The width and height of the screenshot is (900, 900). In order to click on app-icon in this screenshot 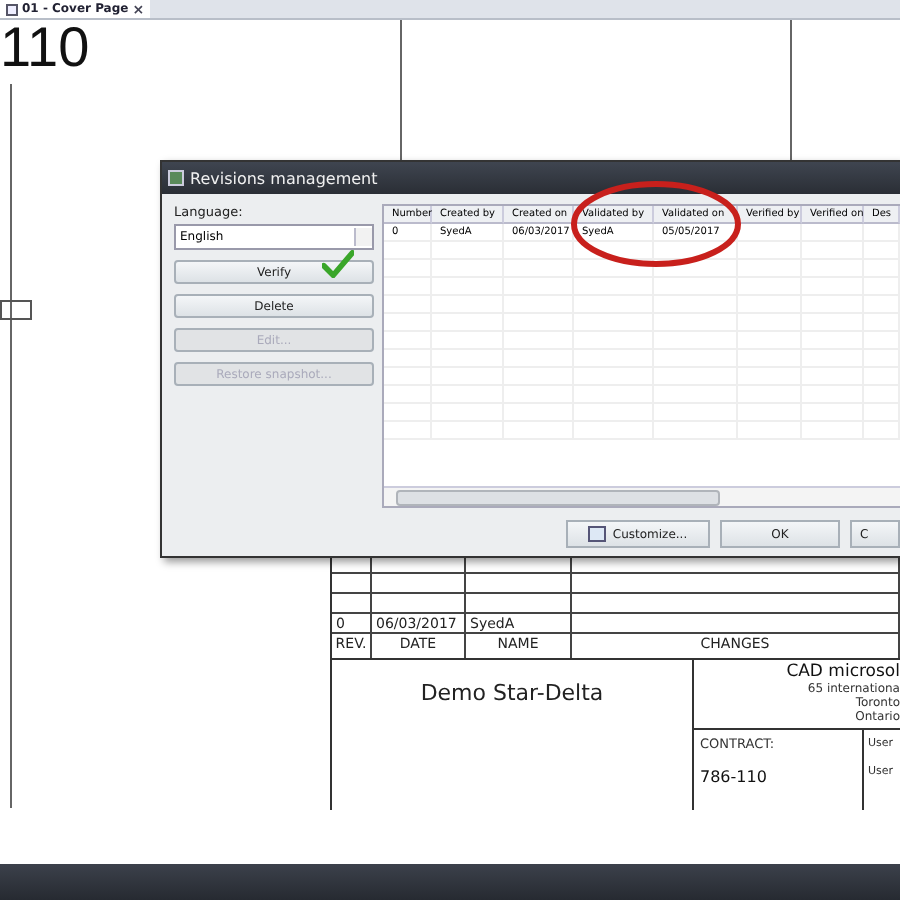, I will do `click(176, 178)`.